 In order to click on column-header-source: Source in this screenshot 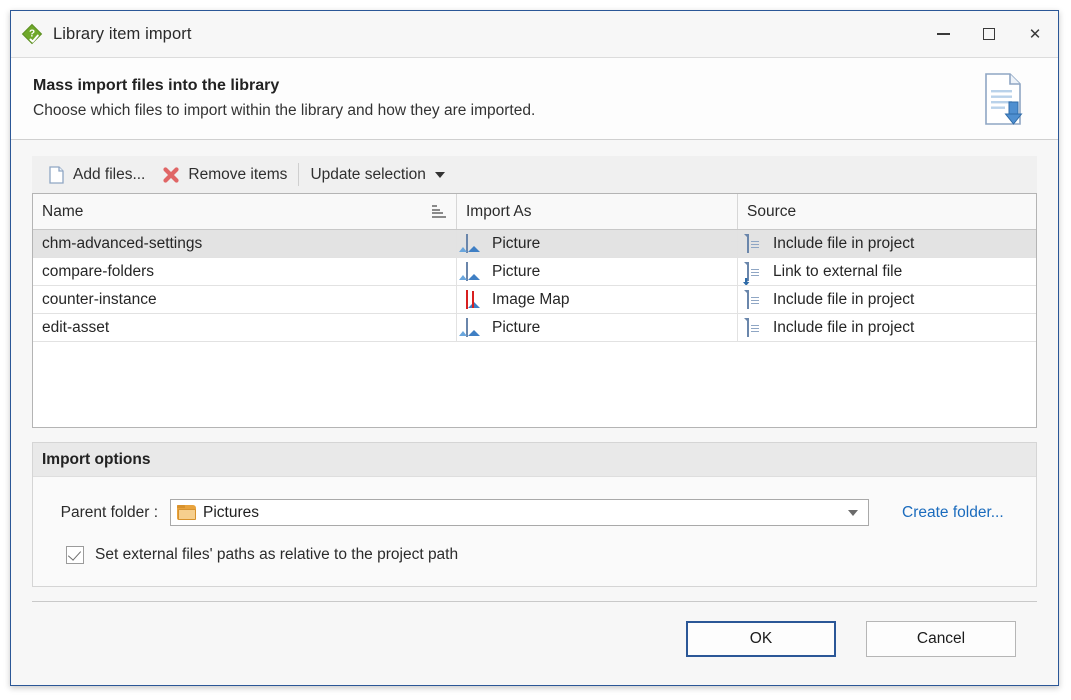, I will do `click(887, 211)`.